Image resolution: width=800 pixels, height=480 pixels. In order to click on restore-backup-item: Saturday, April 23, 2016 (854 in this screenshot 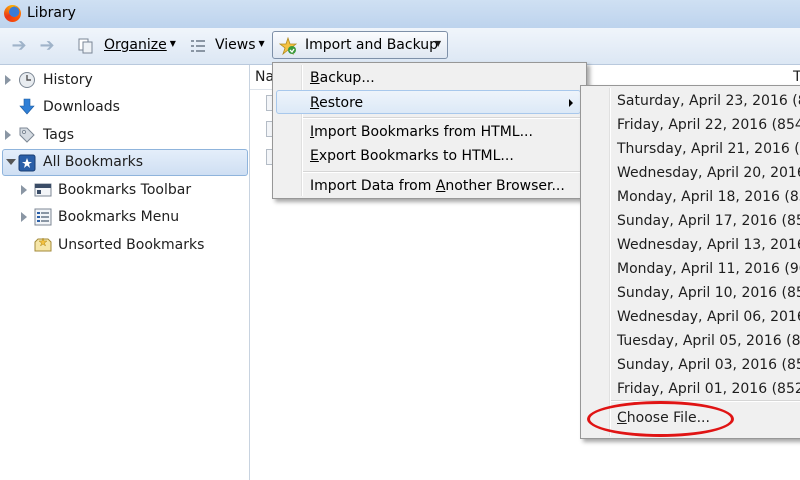, I will do `click(690, 102)`.